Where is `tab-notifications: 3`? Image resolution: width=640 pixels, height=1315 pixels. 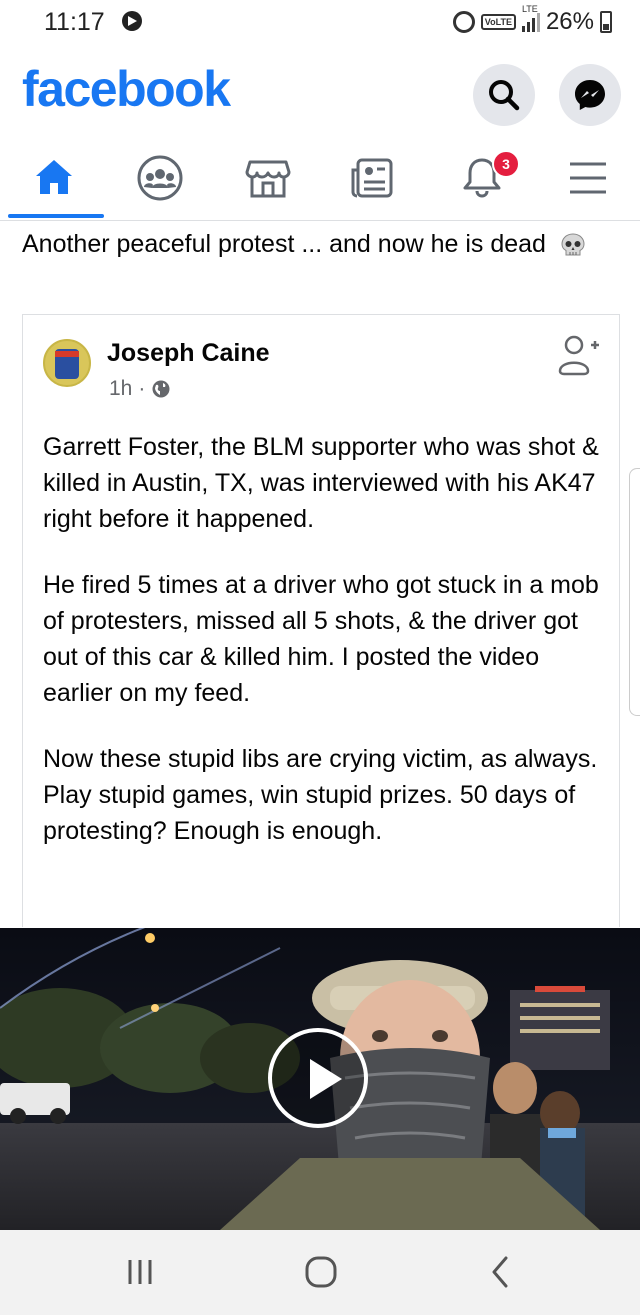
tab-notifications: 3 is located at coordinates (482, 179).